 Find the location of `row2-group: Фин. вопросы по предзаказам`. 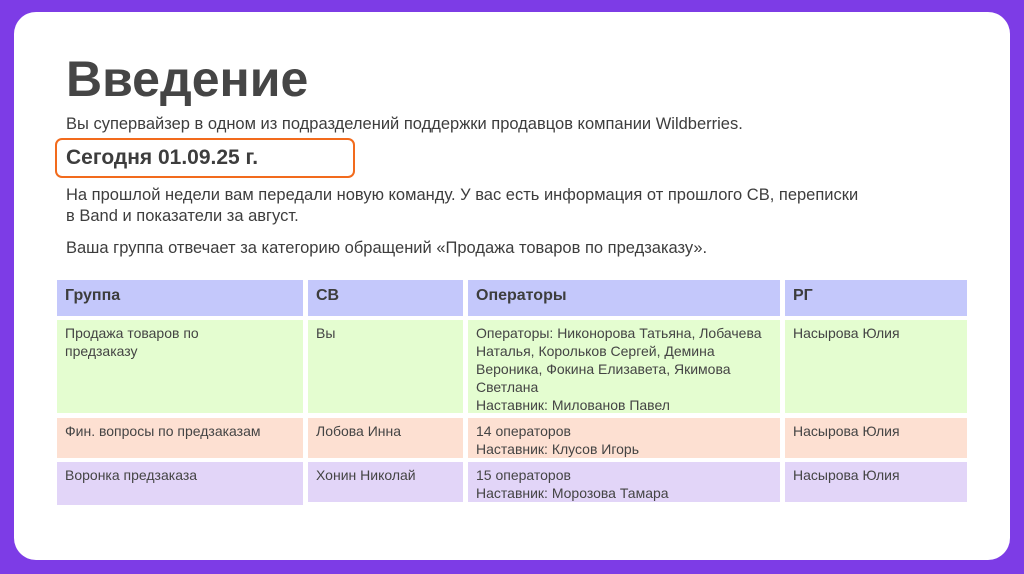

row2-group: Фин. вопросы по предзаказам is located at coordinates (180, 438).